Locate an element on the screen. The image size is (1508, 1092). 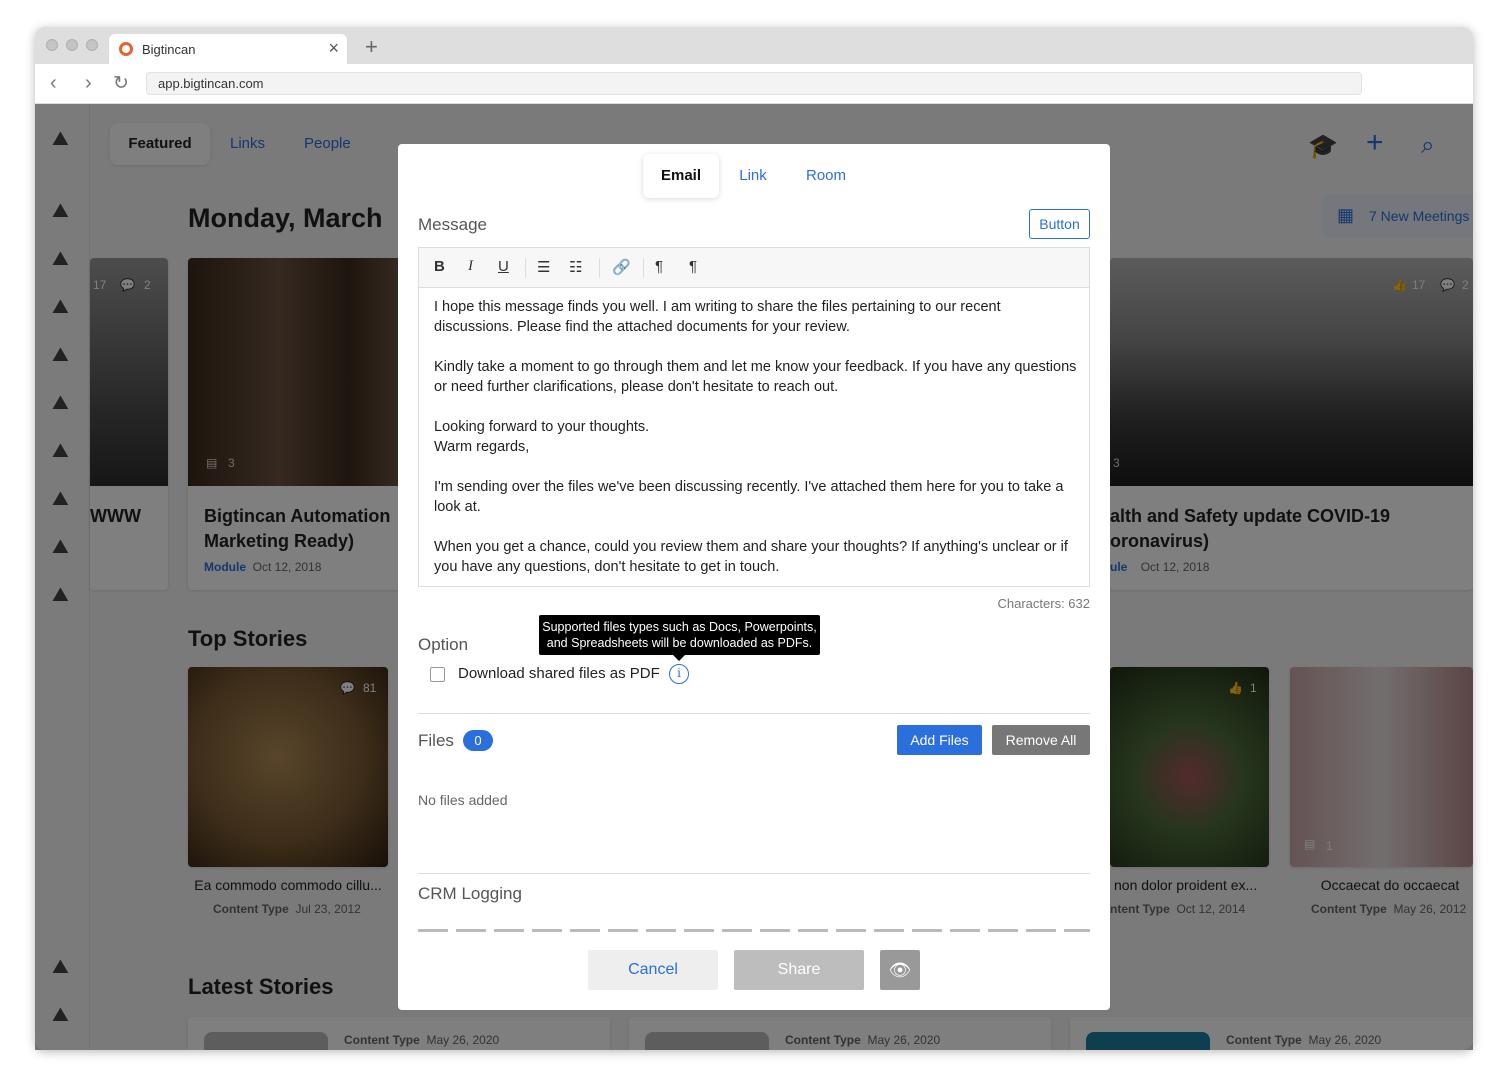
cancel-button: Cancel is located at coordinates (653, 970).